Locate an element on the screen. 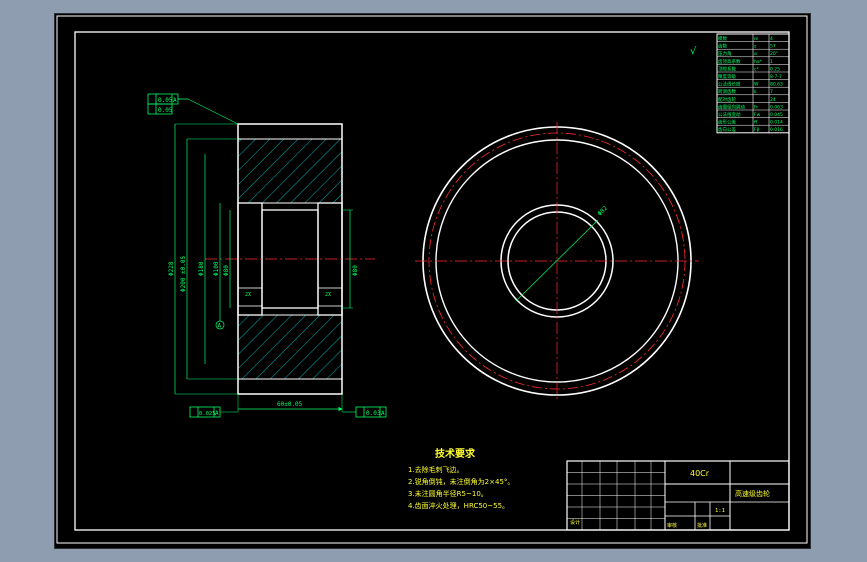 This screenshot has height=562, width=867. param-cell: 模数 is located at coordinates (722, 38).